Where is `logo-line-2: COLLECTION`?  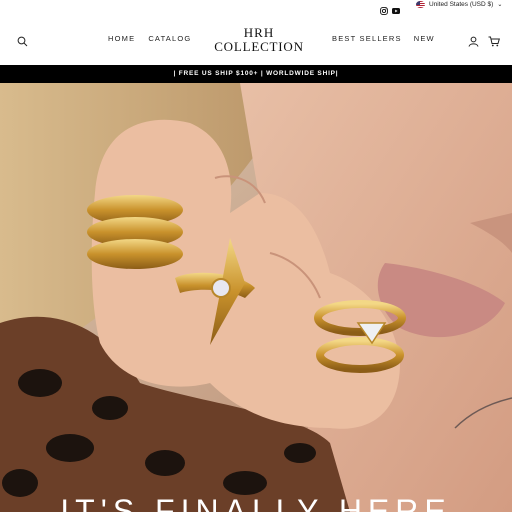 logo-line-2: COLLECTION is located at coordinates (259, 46).